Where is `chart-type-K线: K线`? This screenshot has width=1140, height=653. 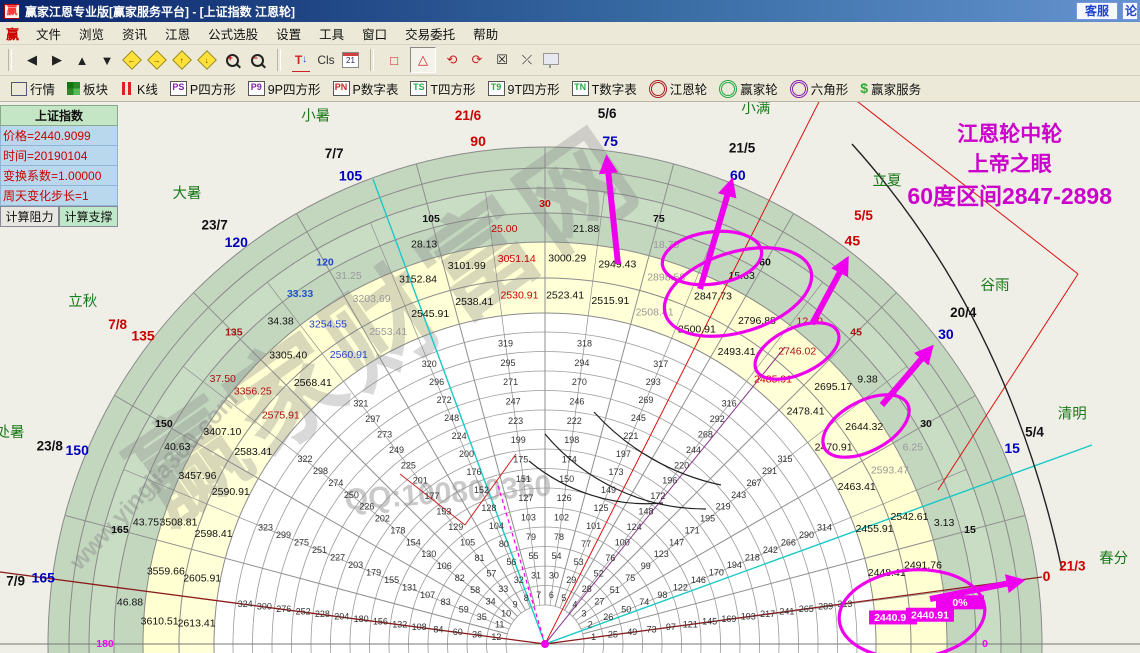 chart-type-K线: K线 is located at coordinates (139, 88).